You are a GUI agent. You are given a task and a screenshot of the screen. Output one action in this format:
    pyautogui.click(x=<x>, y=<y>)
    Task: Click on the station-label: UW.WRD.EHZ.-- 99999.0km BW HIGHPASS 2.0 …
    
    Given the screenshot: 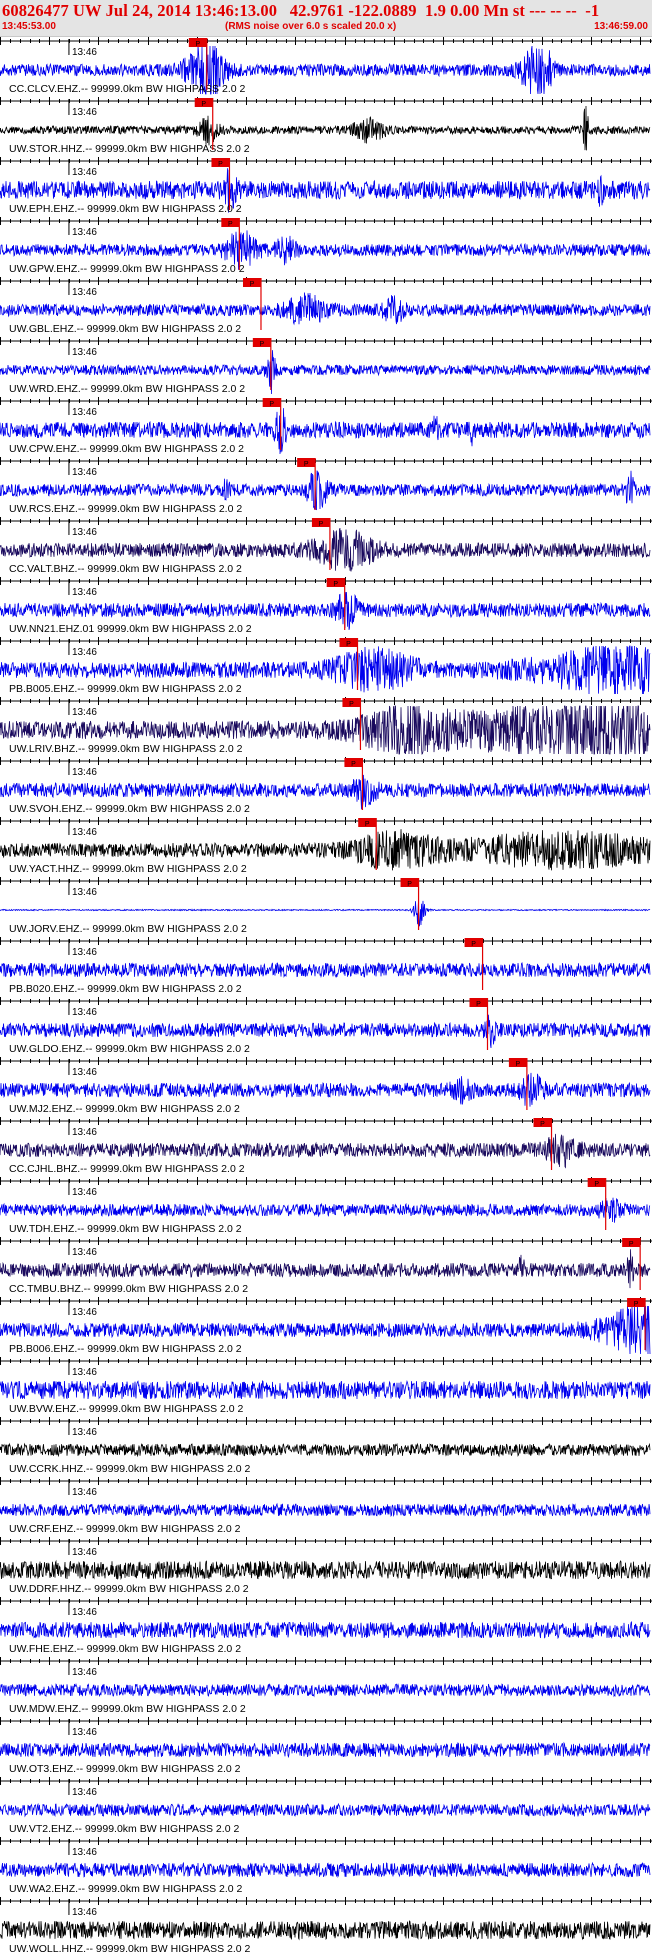 What is the action you would take?
    pyautogui.click(x=127, y=389)
    